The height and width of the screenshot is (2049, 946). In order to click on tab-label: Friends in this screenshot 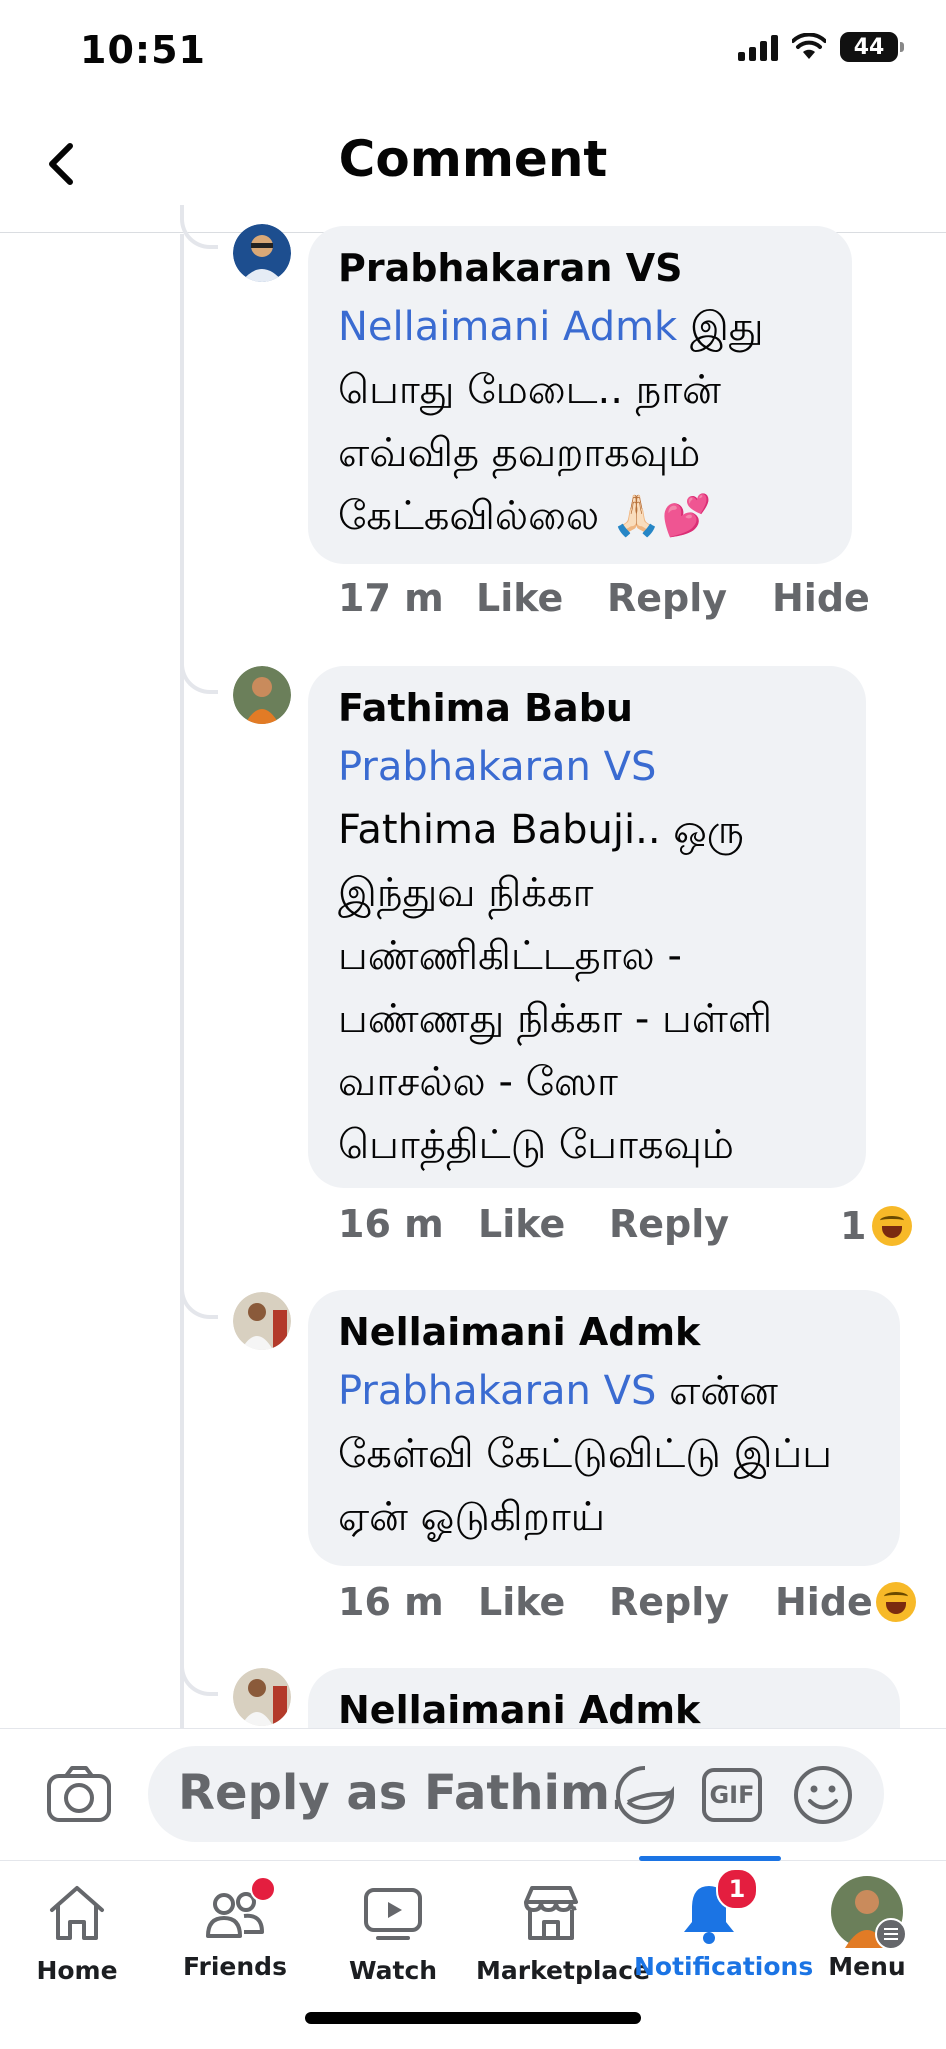, I will do `click(235, 1966)`.